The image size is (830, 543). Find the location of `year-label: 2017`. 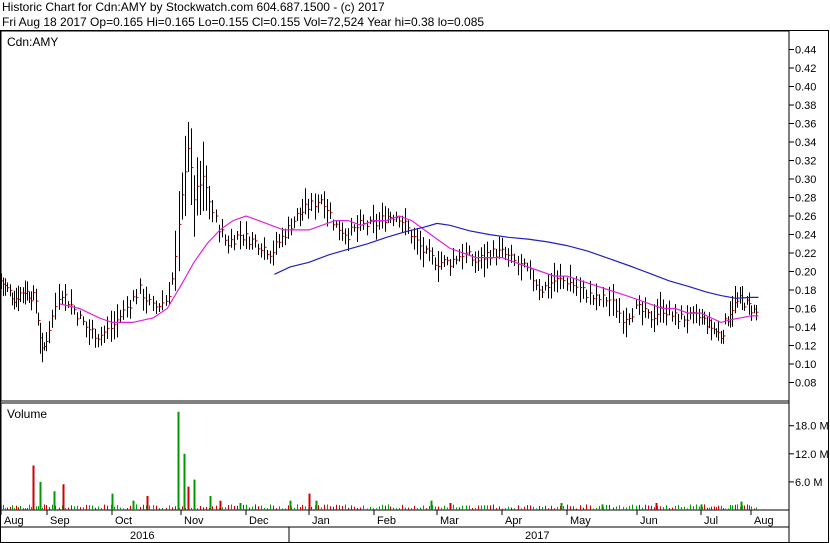

year-label: 2017 is located at coordinates (537, 536).